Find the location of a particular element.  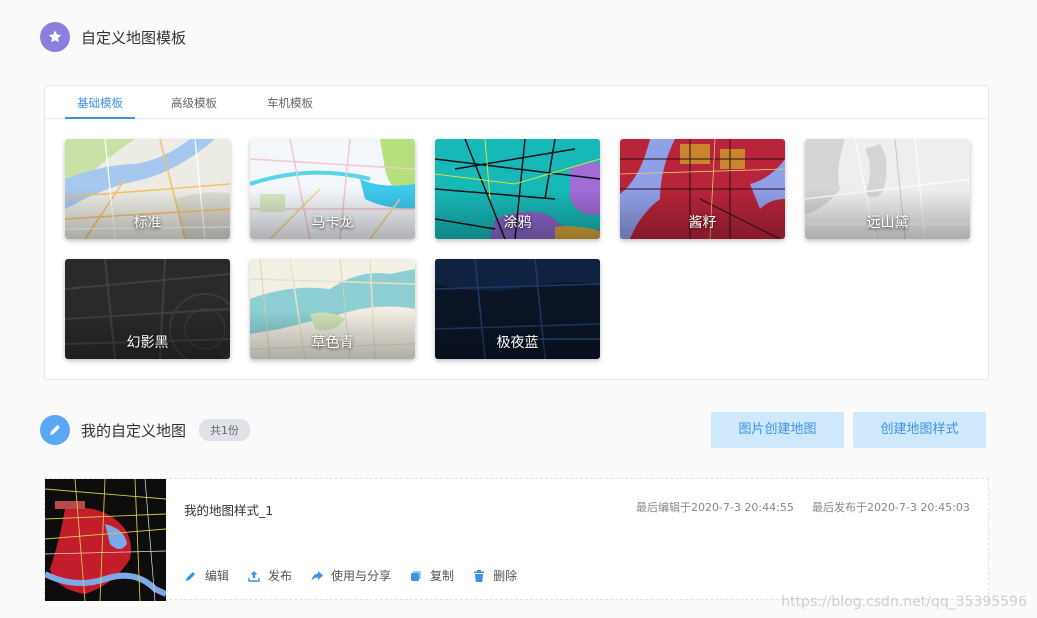

create-map-style-button: 创建地图样式 is located at coordinates (919, 430).